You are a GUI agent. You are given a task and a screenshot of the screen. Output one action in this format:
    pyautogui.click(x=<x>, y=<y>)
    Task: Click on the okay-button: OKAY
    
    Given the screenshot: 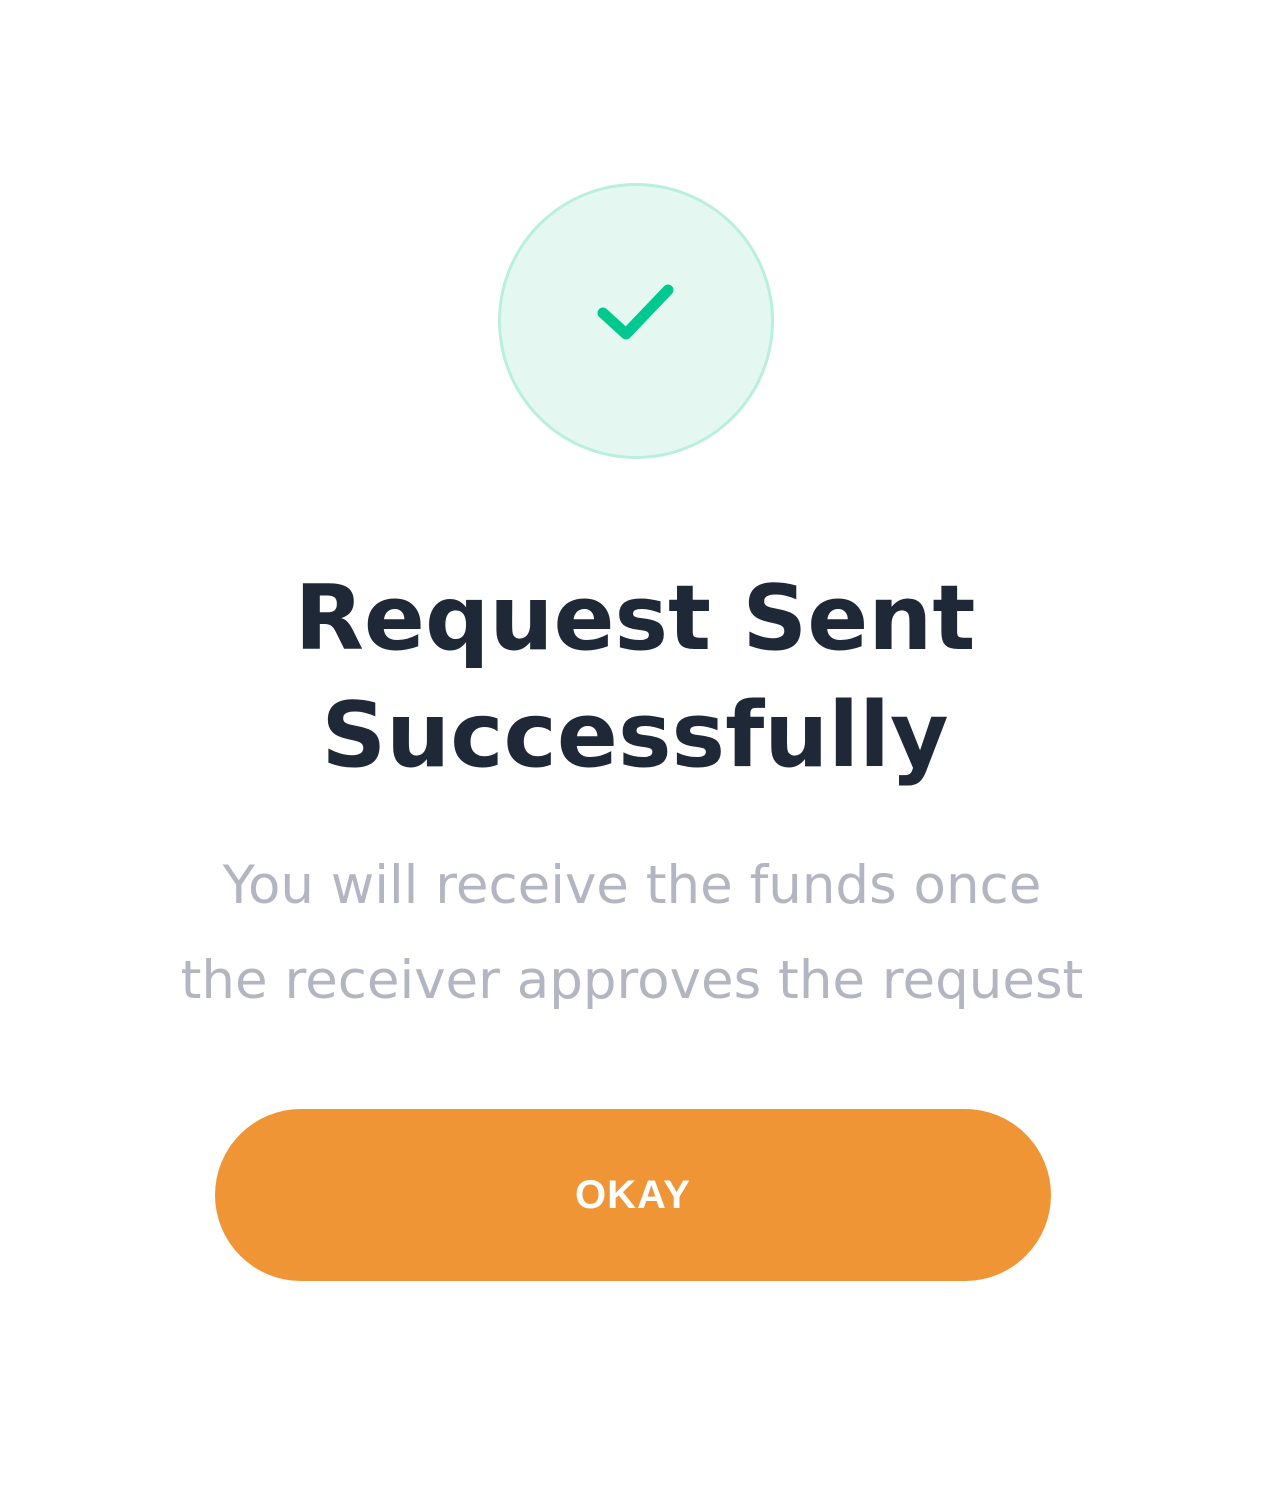 What is the action you would take?
    pyautogui.click(x=633, y=1195)
    